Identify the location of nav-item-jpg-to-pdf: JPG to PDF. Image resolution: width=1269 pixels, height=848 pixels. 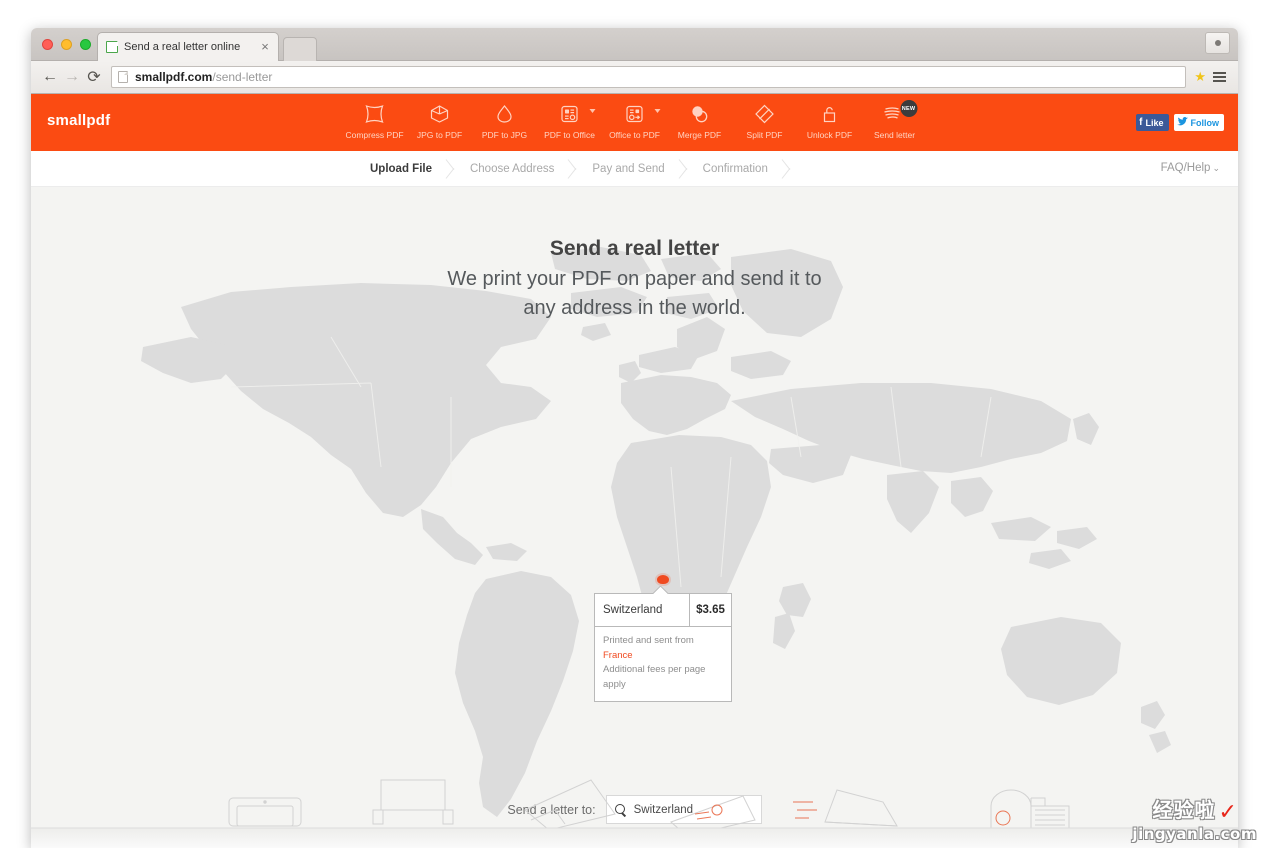
(439, 118).